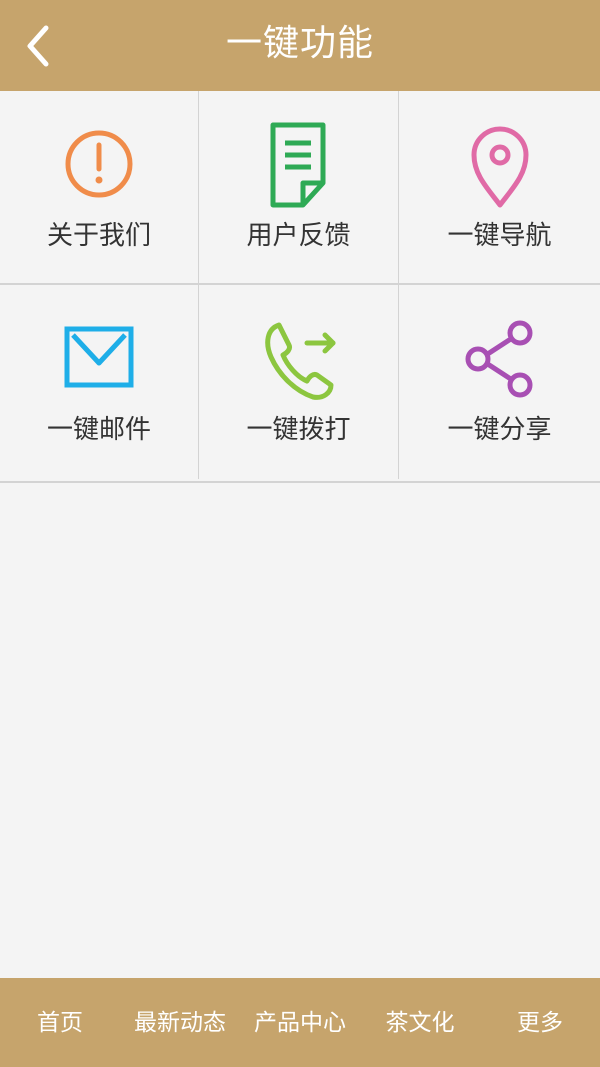 The image size is (600, 1067). I want to click on feature-share: 一键分享, so click(499, 382).